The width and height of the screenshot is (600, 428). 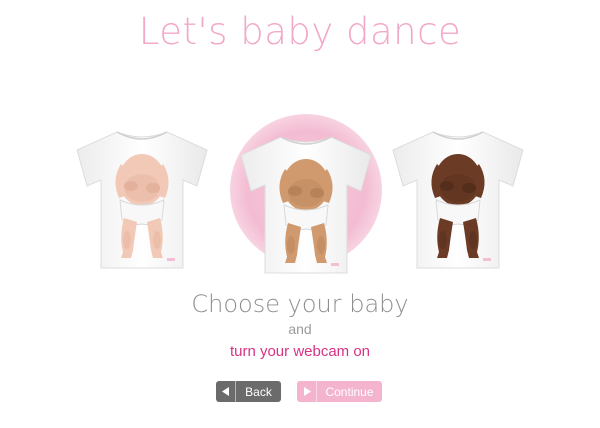 What do you see at coordinates (307, 391) in the screenshot?
I see `arrow-right-icon` at bounding box center [307, 391].